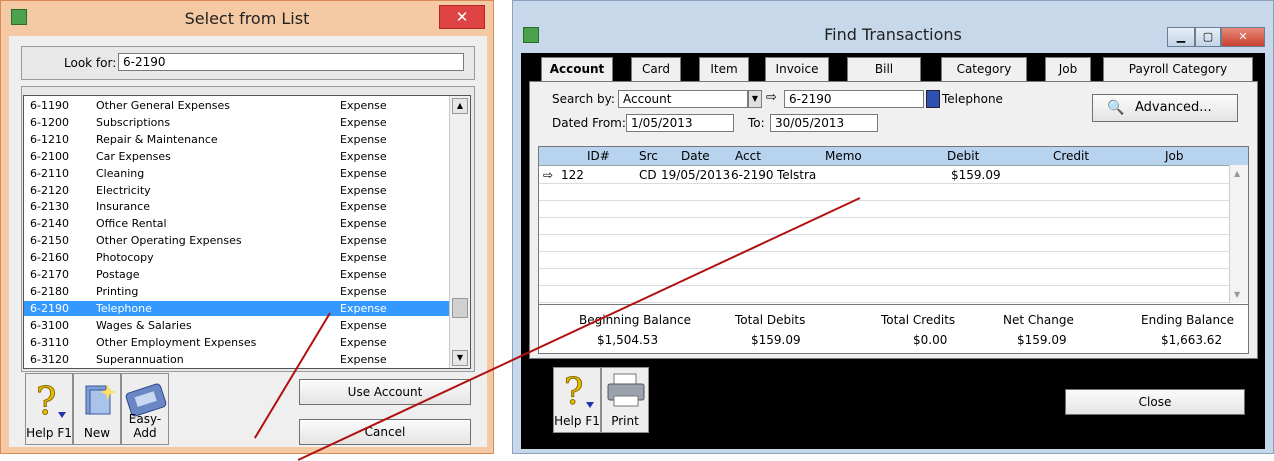 The height and width of the screenshot is (461, 1274). Describe the element at coordinates (49, 139) in the screenshot. I see `account-code: 6-1210` at that location.